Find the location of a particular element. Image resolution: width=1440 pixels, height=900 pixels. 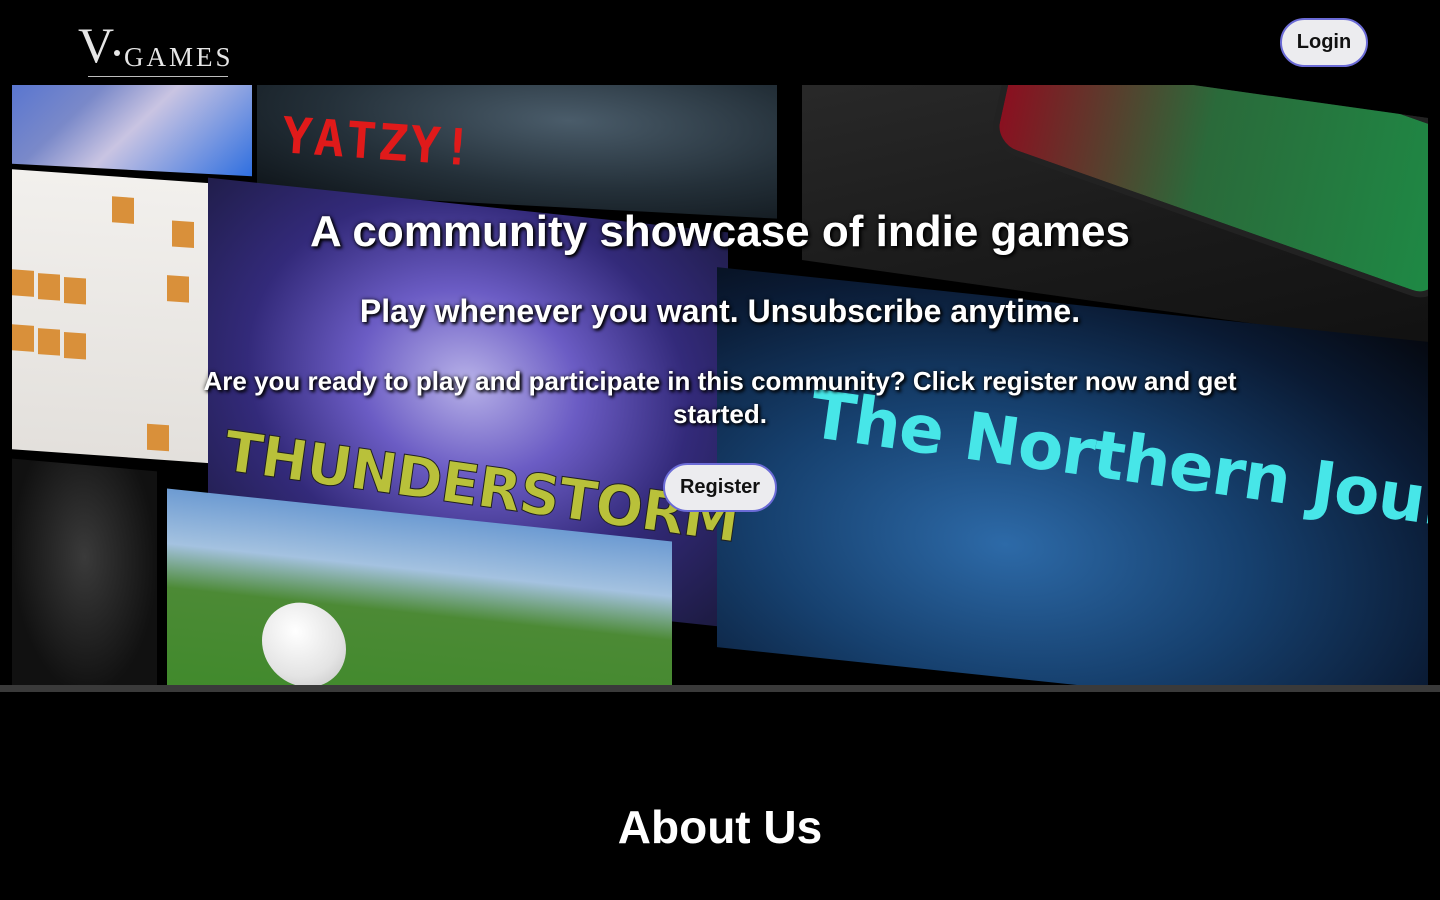

login-button: Login is located at coordinates (1324, 42).